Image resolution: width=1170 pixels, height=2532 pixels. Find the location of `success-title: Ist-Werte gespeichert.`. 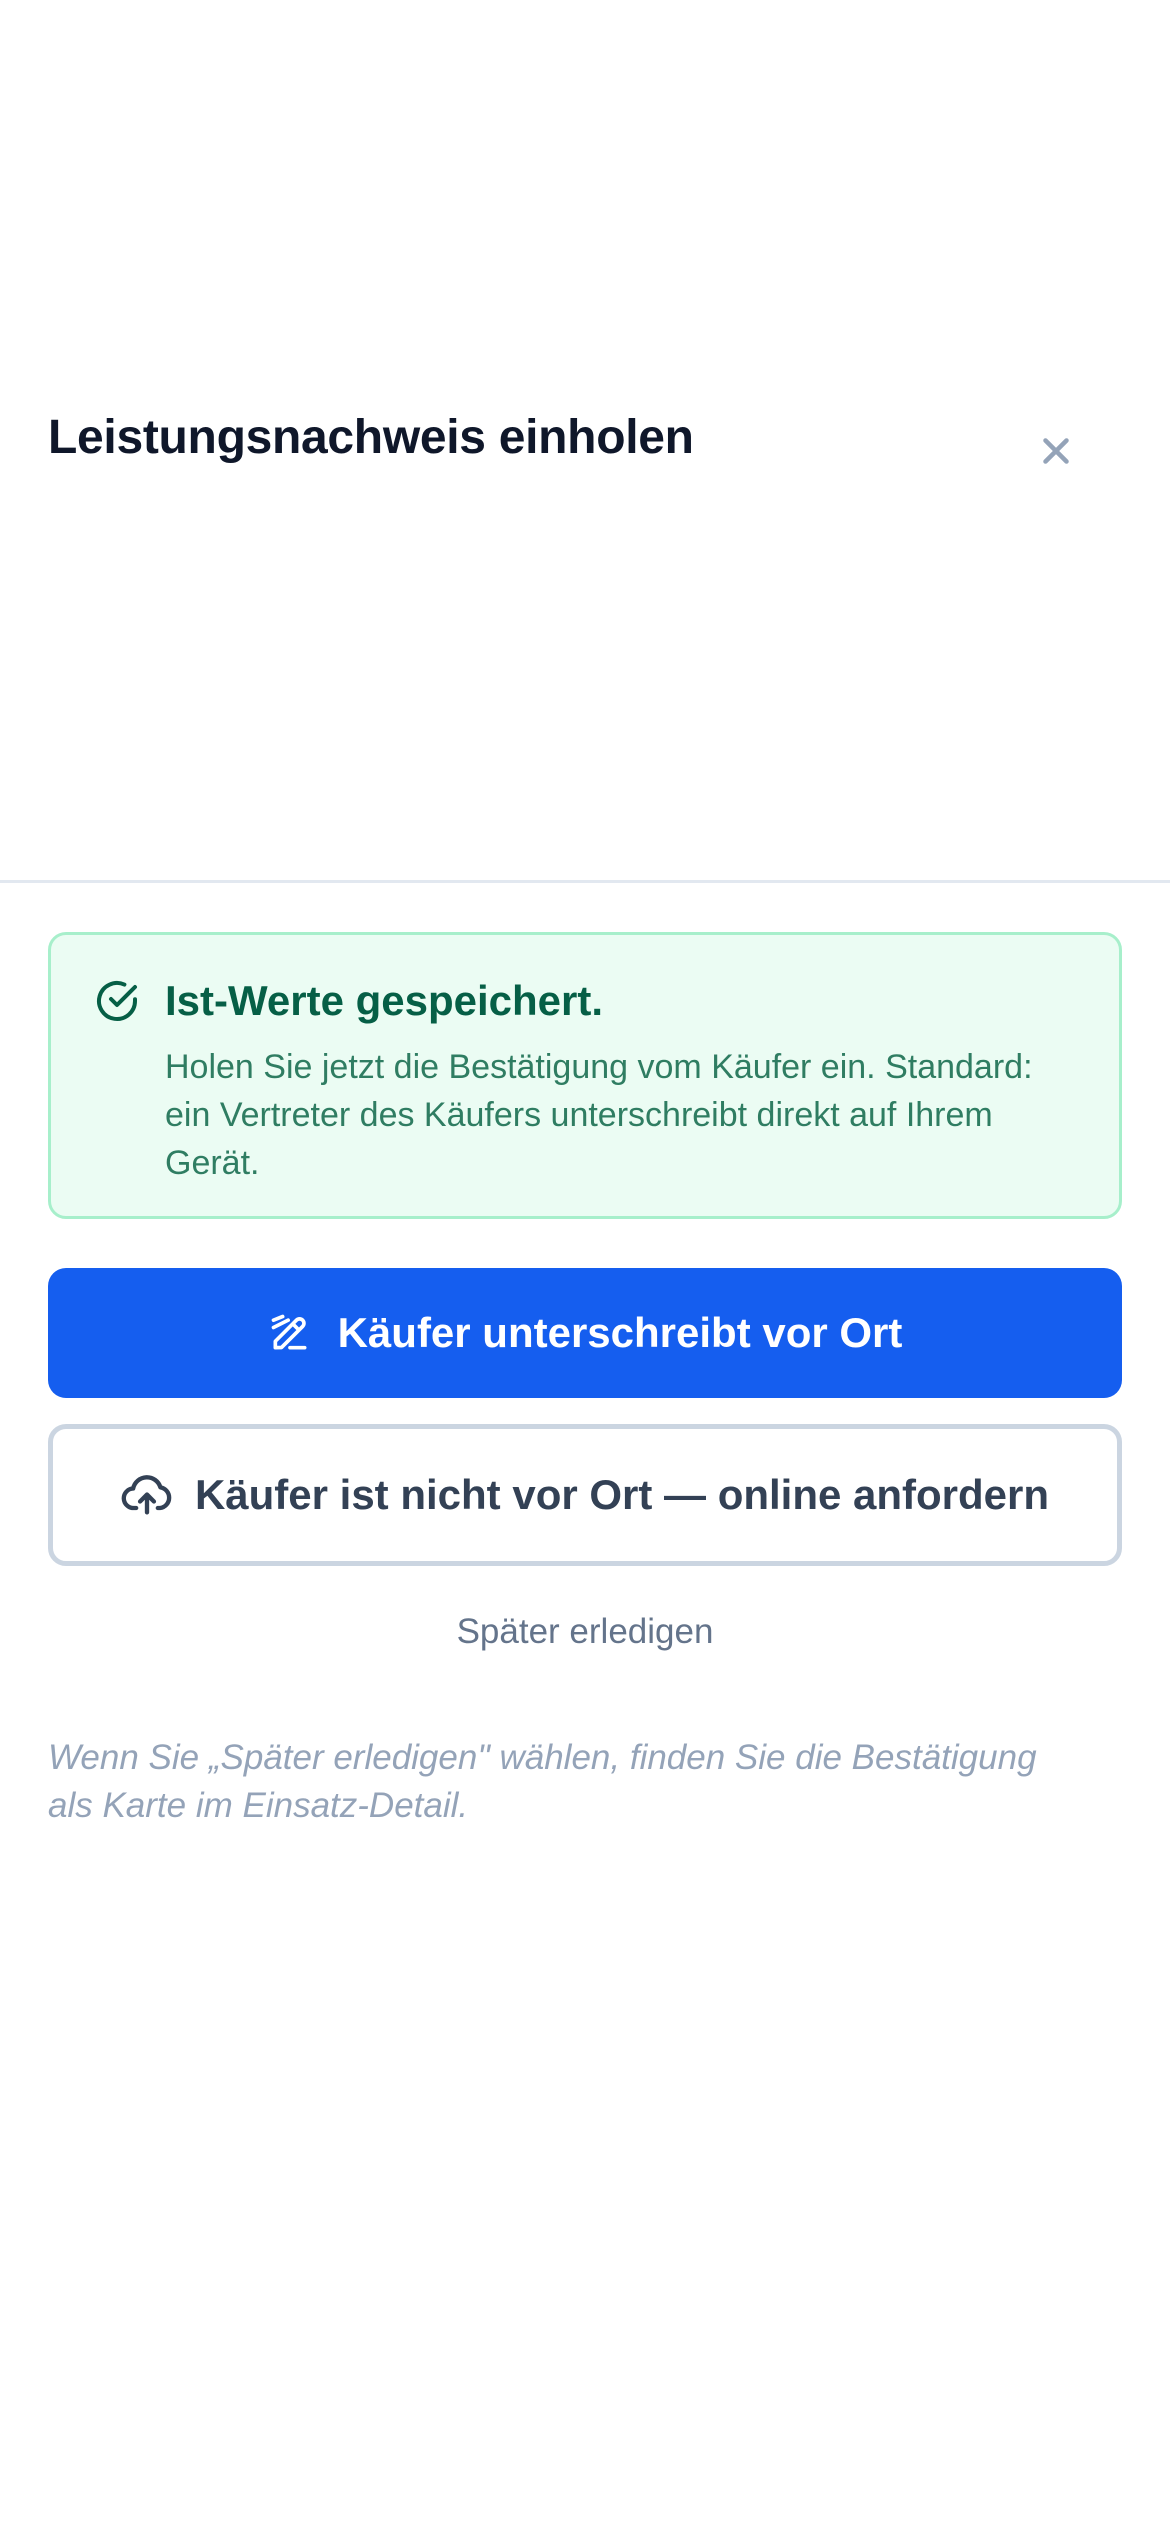

success-title: Ist-Werte gespeichert. is located at coordinates (384, 1000).